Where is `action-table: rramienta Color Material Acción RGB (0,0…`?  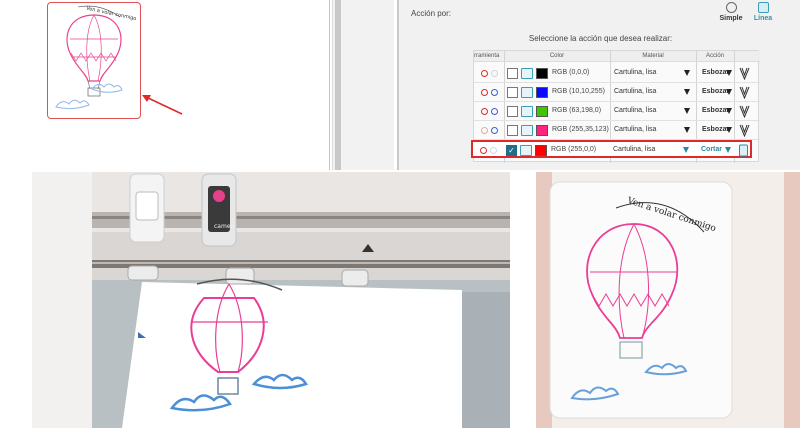 action-table: rramienta Color Material Acción RGB (0,0… is located at coordinates (615, 106).